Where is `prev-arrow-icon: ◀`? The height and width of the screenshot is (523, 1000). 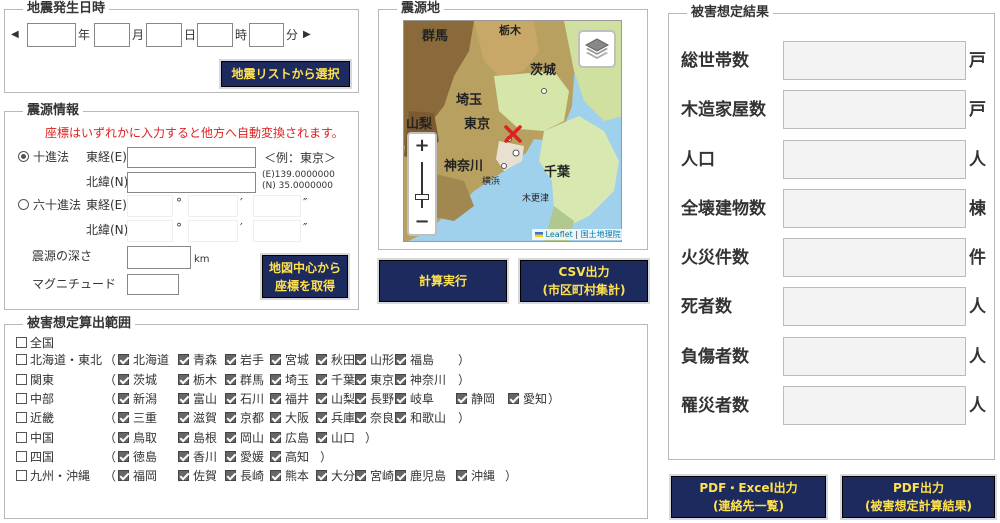 prev-arrow-icon: ◀ is located at coordinates (15, 35).